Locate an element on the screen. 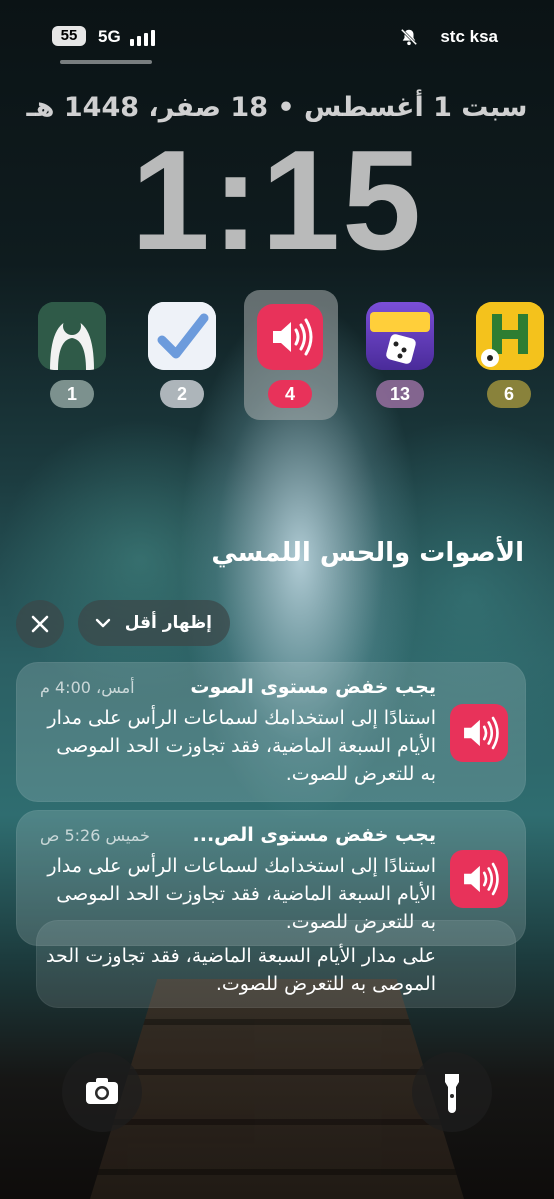 Image resolution: width=554 pixels, height=1199 pixels. notification-group-title: الأصوات والحس اللمسي is located at coordinates (367, 553).